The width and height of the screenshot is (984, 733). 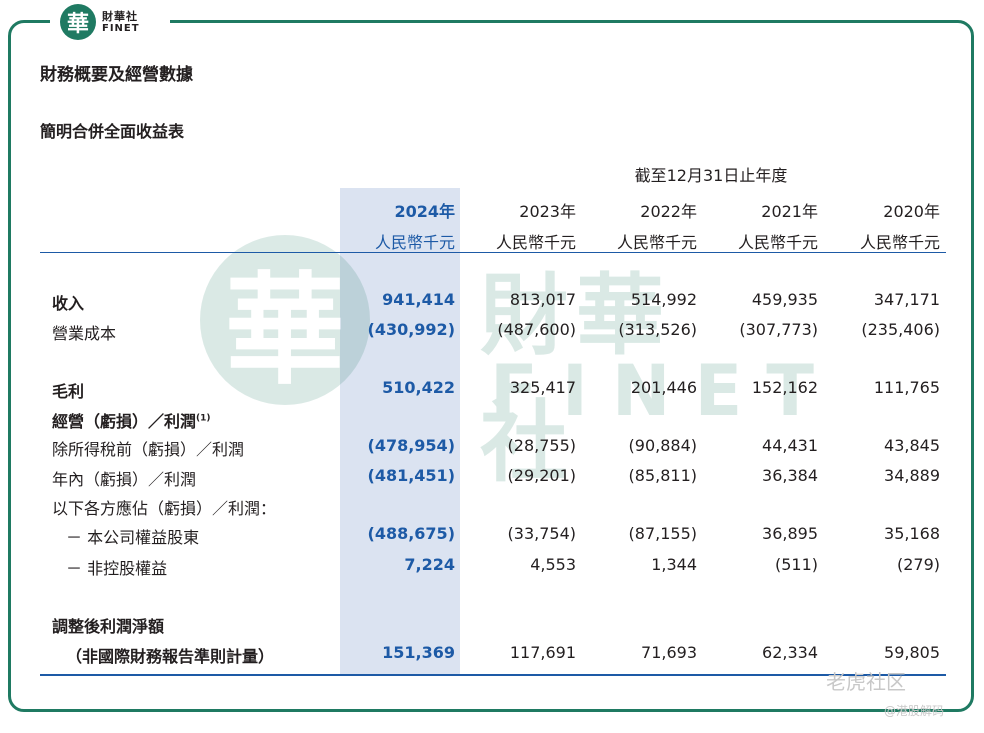 What do you see at coordinates (784, 387) in the screenshot?
I see `cell-2021年: 152,162` at bounding box center [784, 387].